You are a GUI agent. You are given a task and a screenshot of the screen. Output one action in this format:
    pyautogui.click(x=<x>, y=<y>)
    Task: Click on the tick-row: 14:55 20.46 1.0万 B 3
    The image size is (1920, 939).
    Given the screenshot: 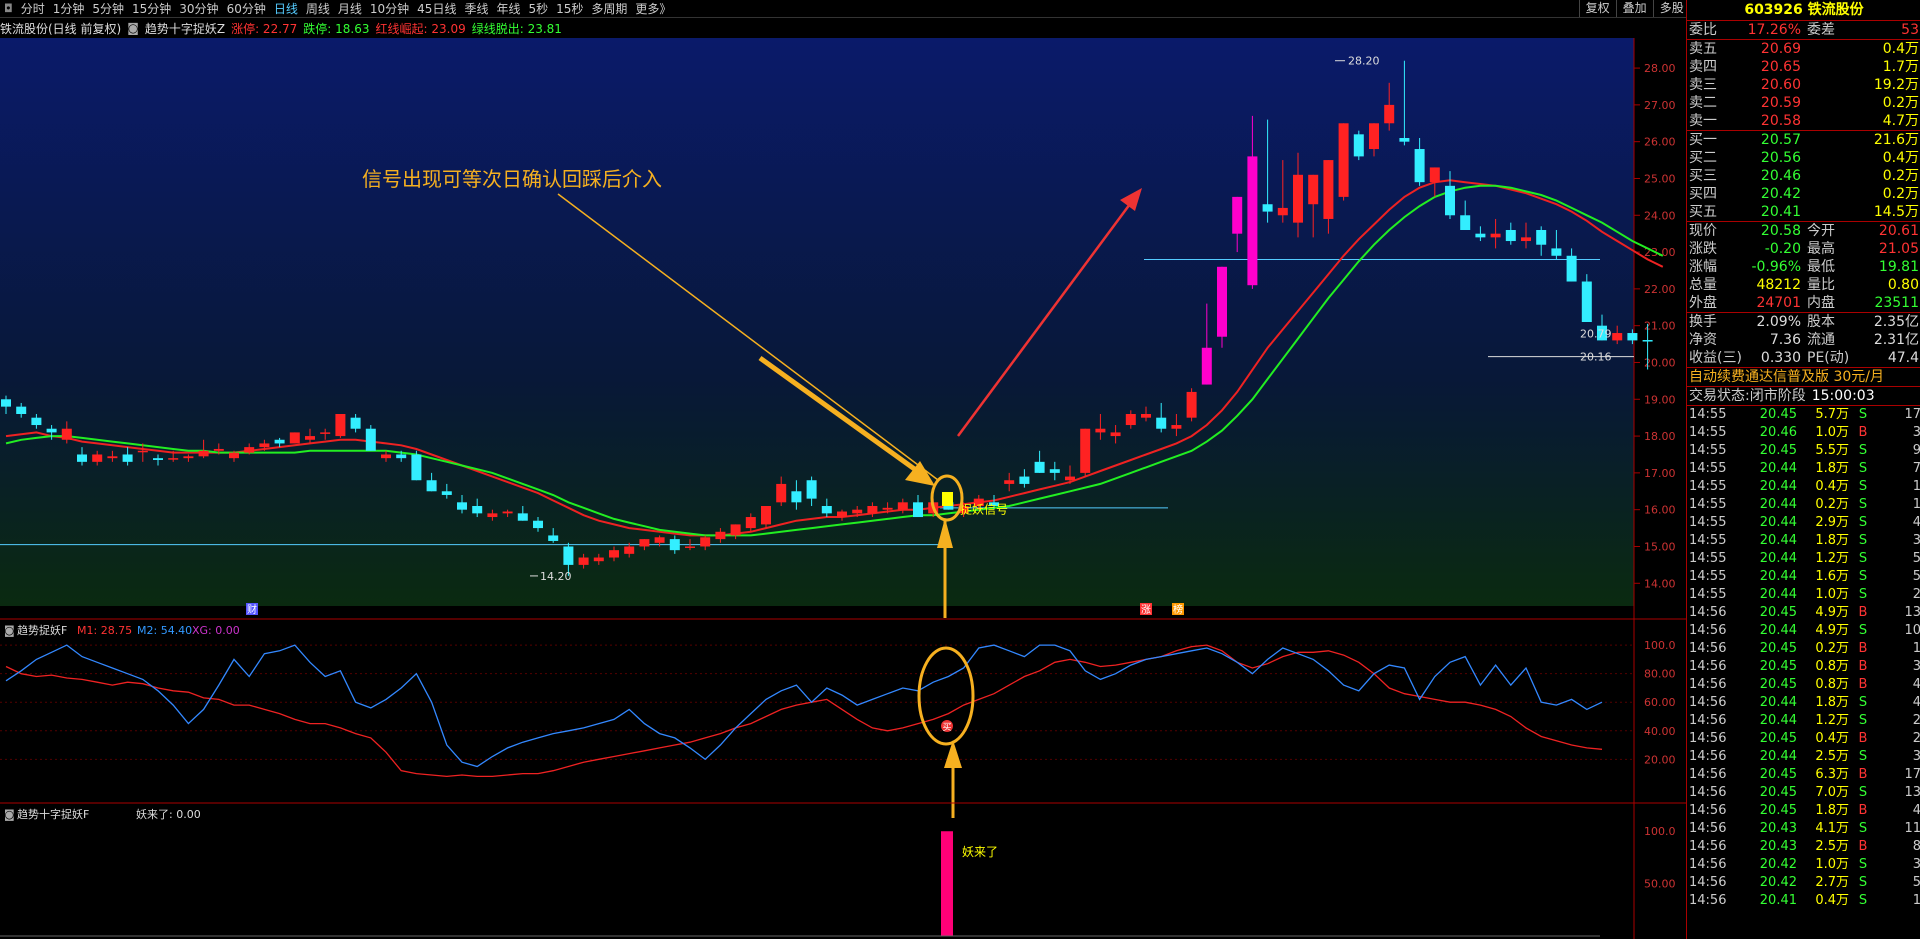 What is the action you would take?
    pyautogui.click(x=1803, y=433)
    